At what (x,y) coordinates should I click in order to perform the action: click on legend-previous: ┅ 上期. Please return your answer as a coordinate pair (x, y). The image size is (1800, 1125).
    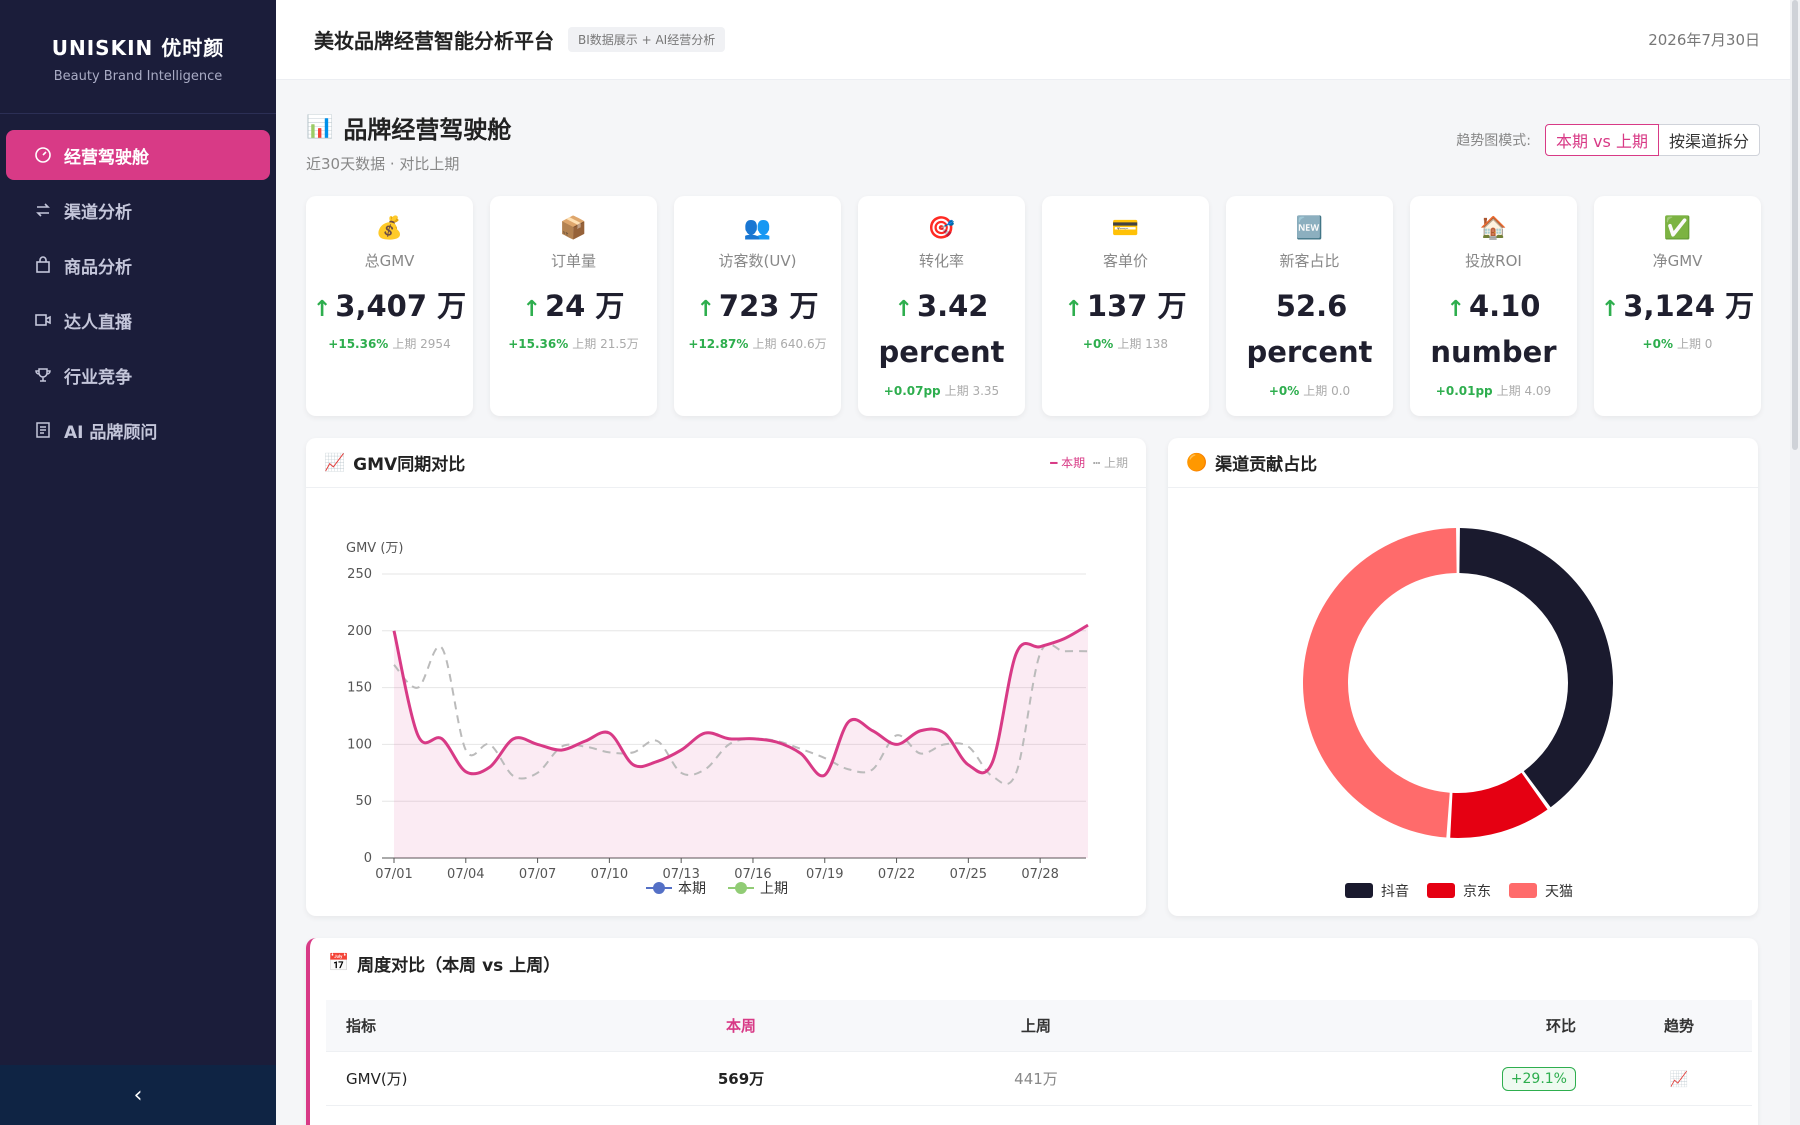
    Looking at the image, I should click on (1110, 463).